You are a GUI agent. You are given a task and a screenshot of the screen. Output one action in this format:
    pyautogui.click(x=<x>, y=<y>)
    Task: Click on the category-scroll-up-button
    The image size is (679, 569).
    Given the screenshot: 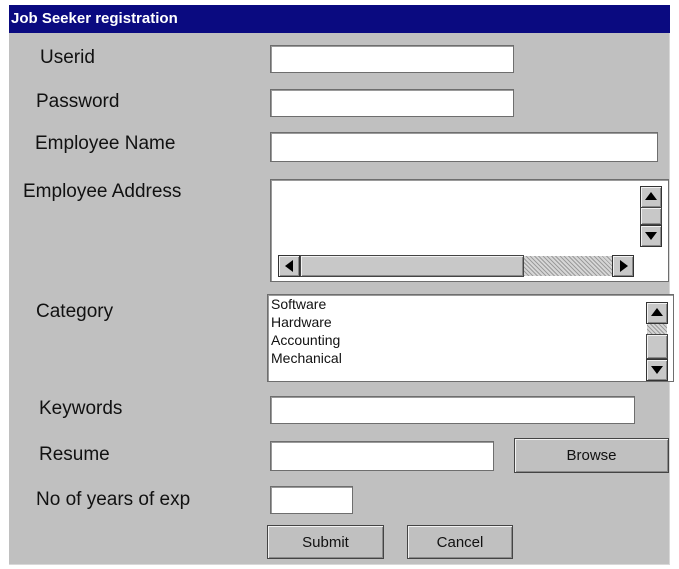 What is the action you would take?
    pyautogui.click(x=657, y=313)
    